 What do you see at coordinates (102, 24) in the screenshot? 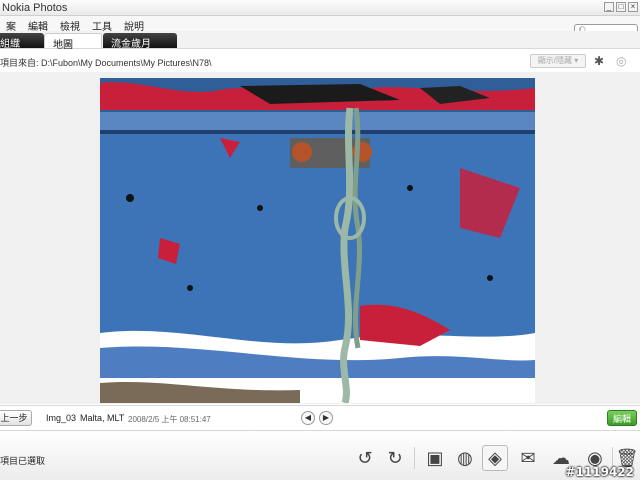
I see `menu-tools: 工具` at bounding box center [102, 24].